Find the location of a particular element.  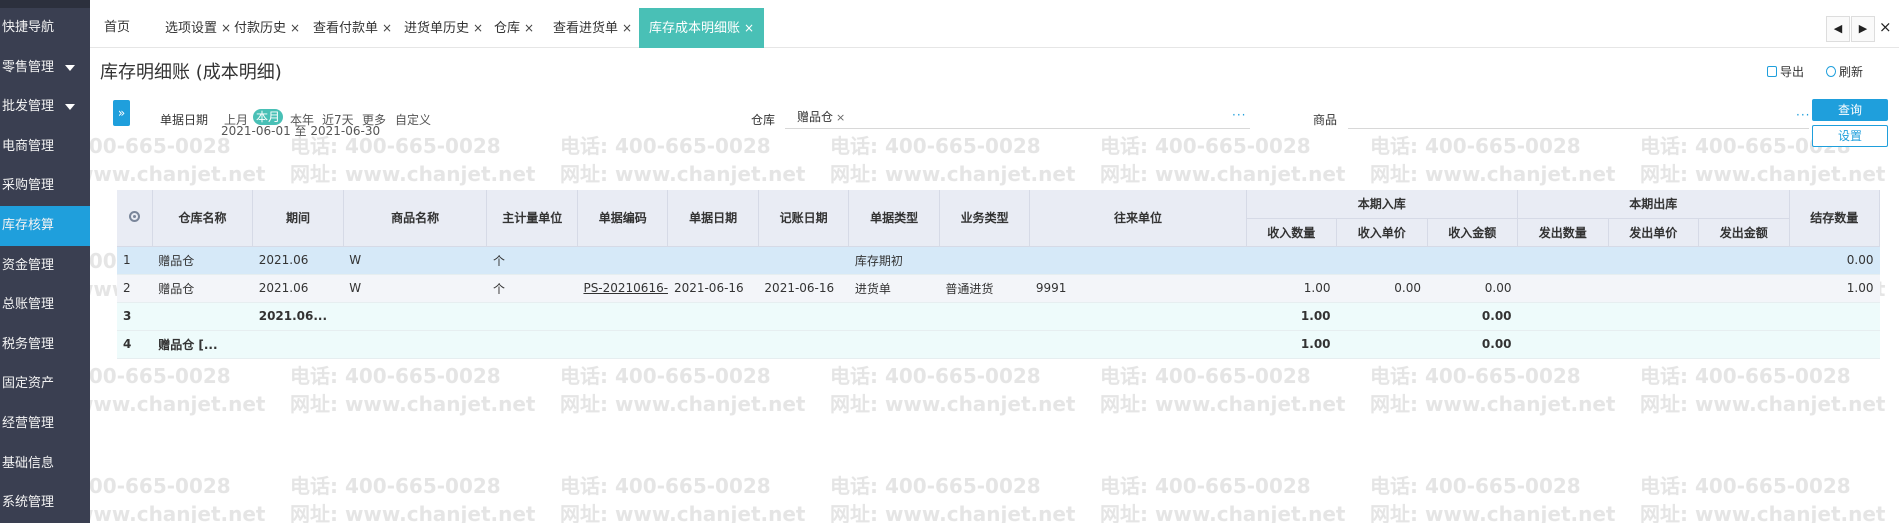

header-doc-no: 单据编码 is located at coordinates (623, 218).